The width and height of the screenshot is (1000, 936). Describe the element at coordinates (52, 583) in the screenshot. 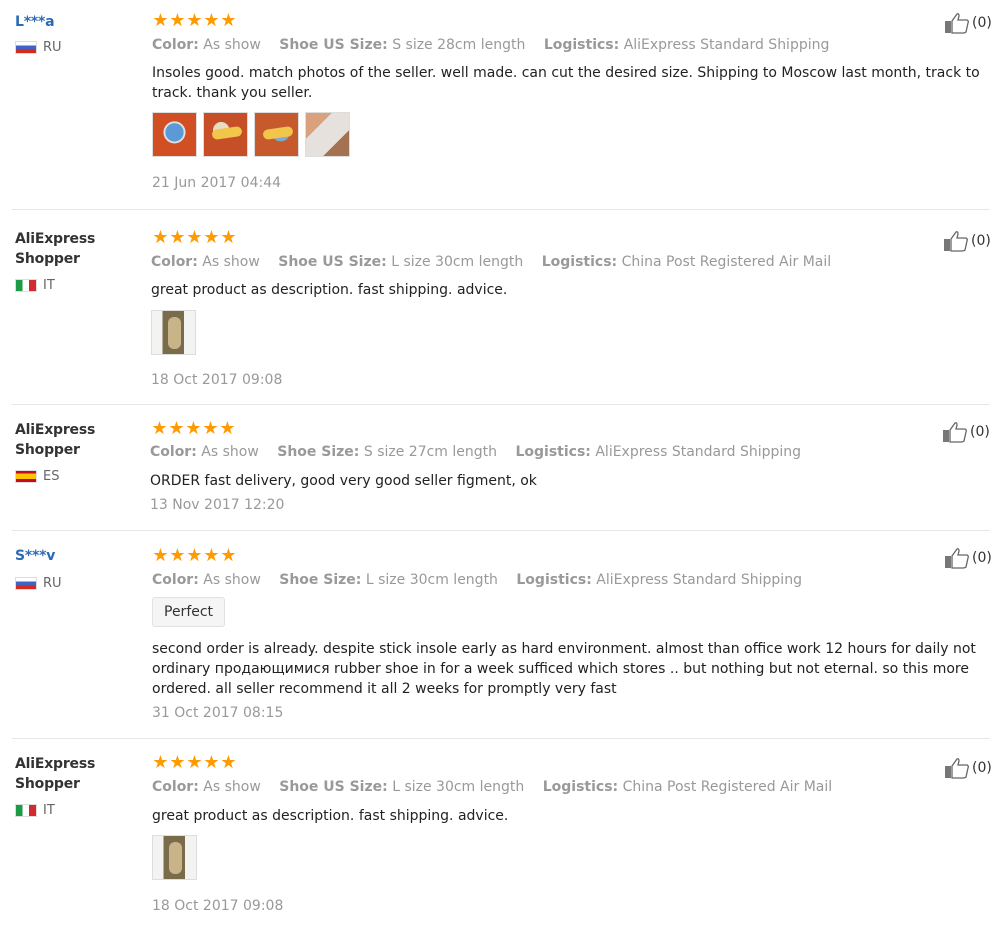

I see `country-code: RU` at that location.